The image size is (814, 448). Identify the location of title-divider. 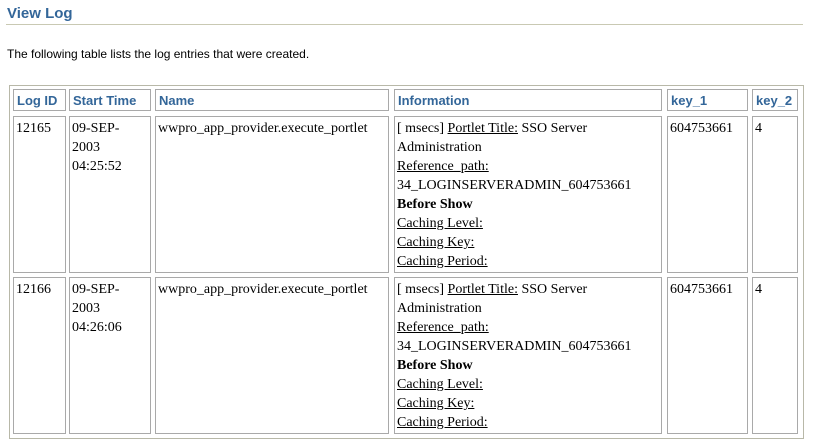
(404, 24).